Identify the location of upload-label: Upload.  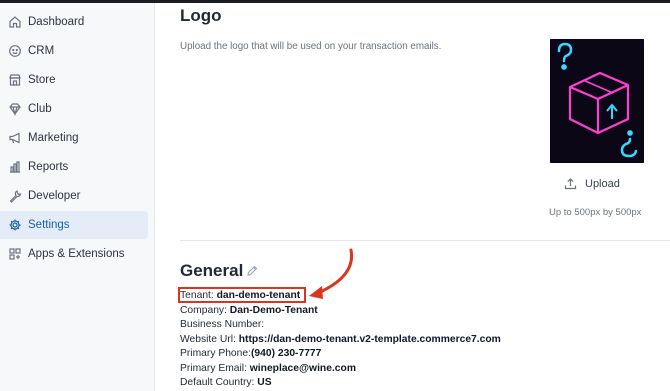
(602, 183).